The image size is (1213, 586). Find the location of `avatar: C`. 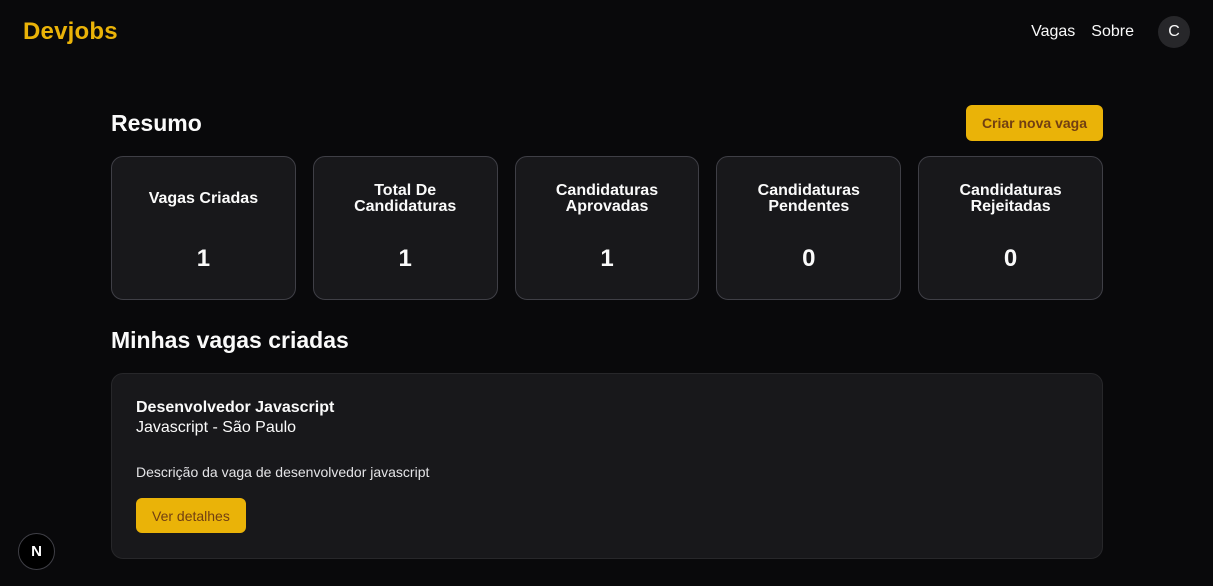

avatar: C is located at coordinates (1174, 32).